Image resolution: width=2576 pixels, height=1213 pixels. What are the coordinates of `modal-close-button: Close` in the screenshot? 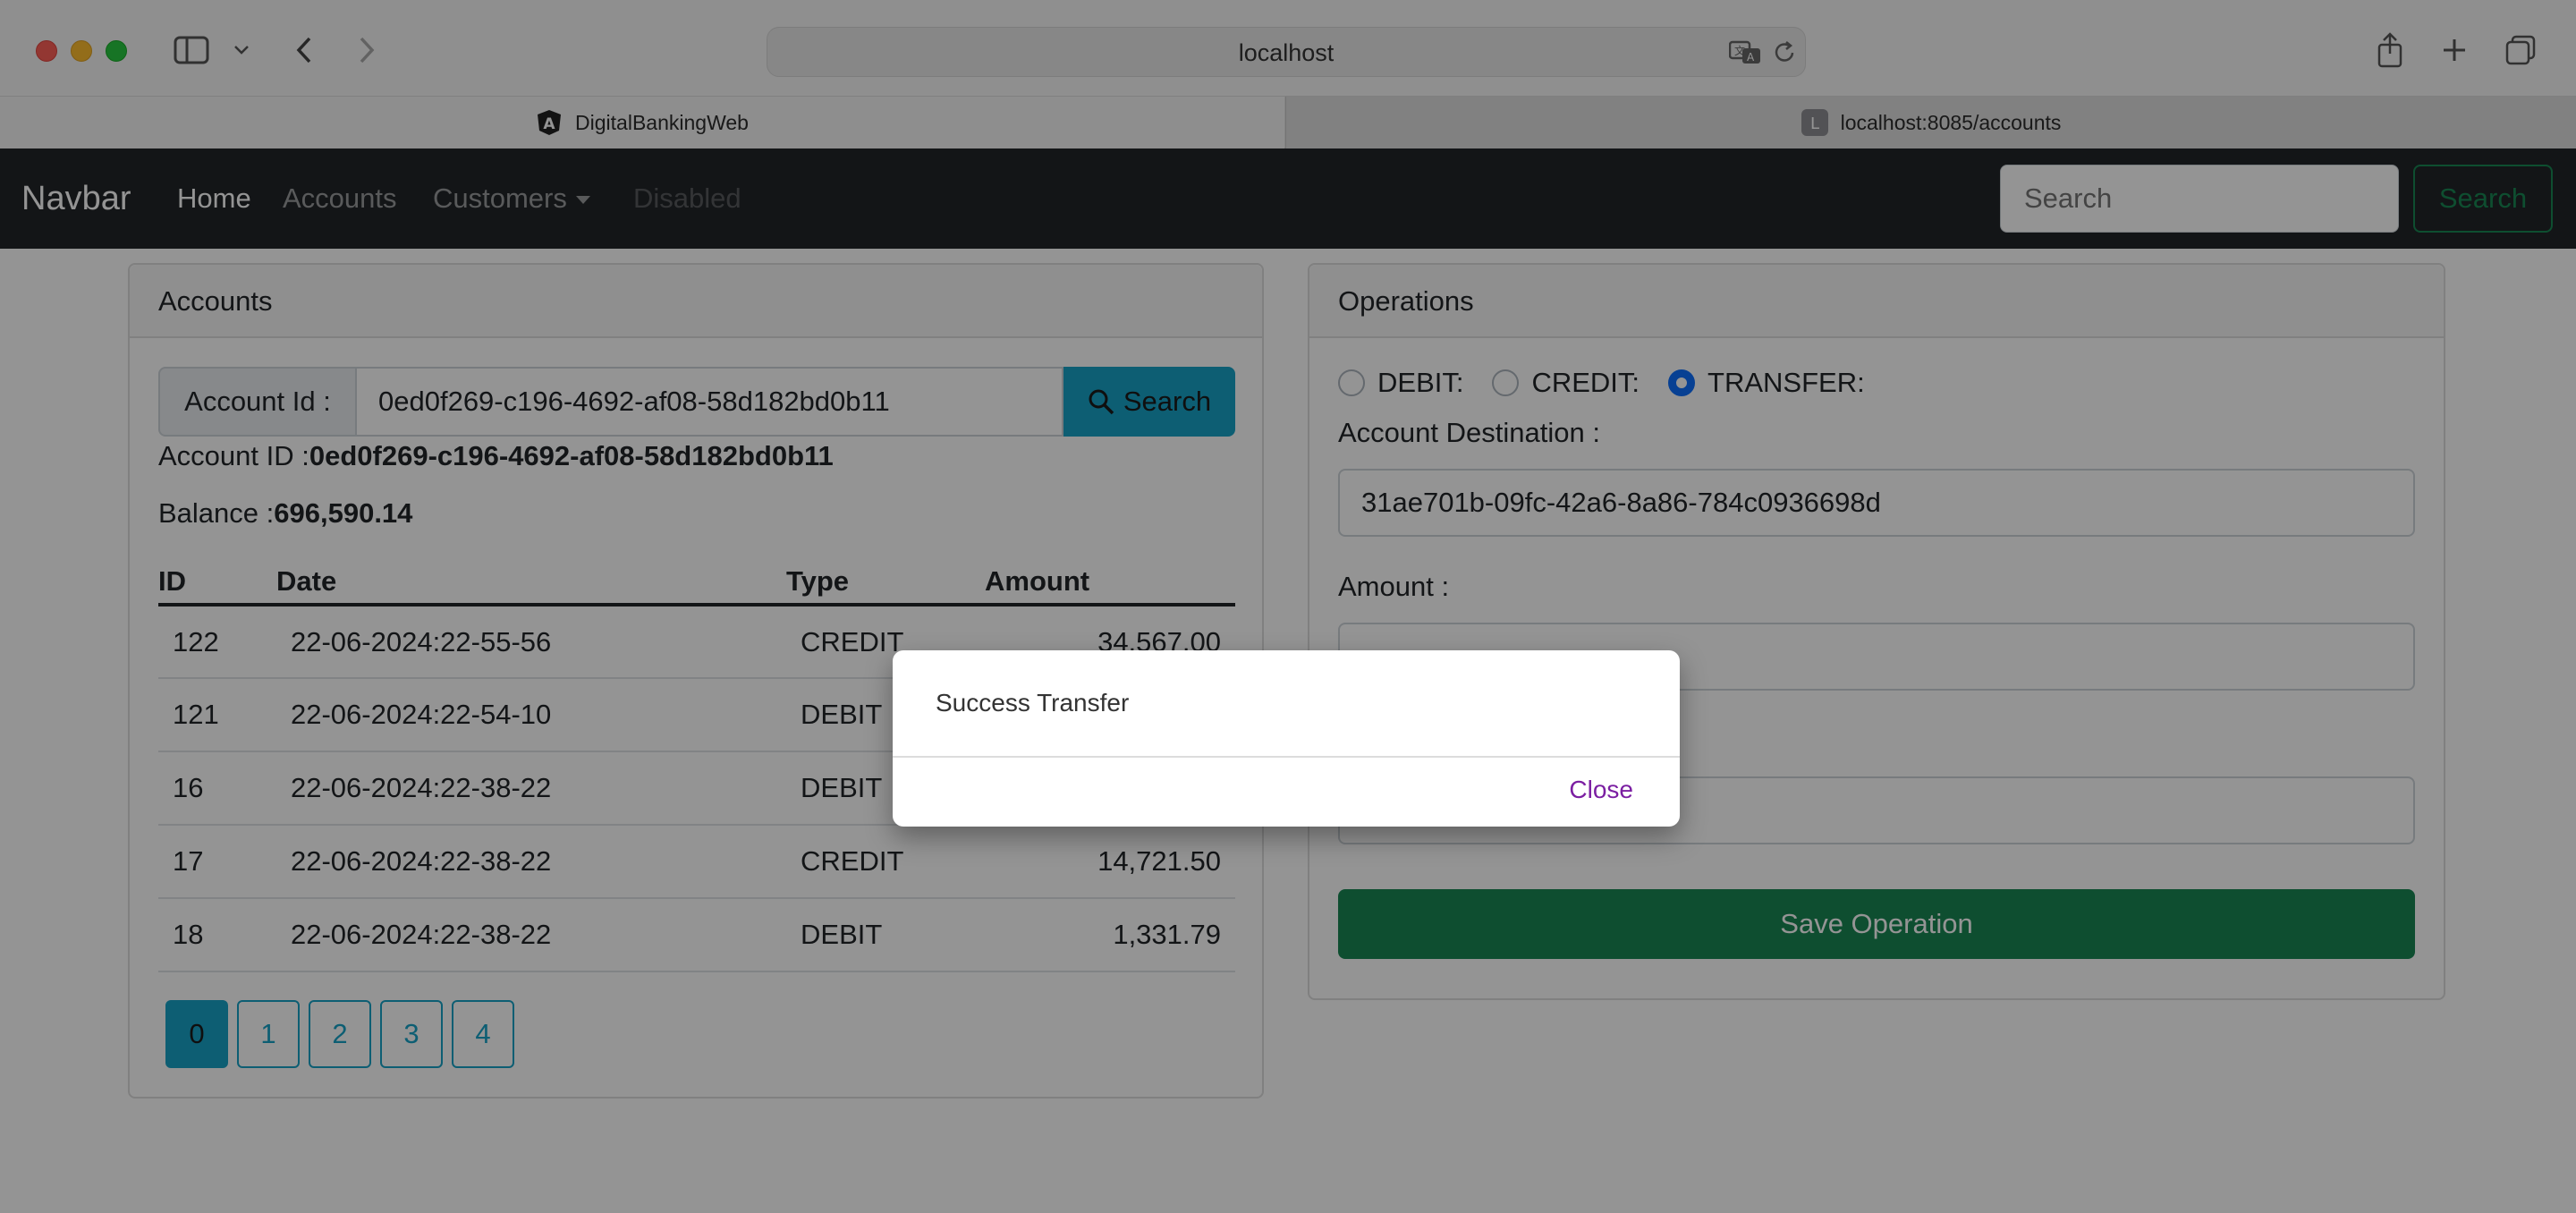 It's located at (1601, 790).